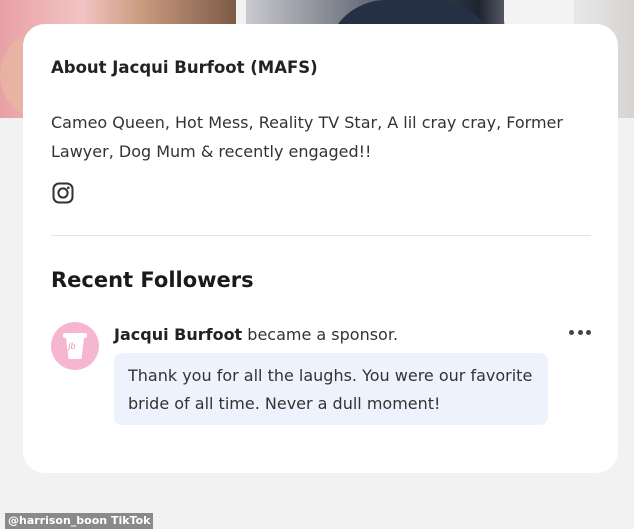 The height and width of the screenshot is (529, 634). Describe the element at coordinates (178, 334) in the screenshot. I see `follower-name: Jacqui Burfoot` at that location.